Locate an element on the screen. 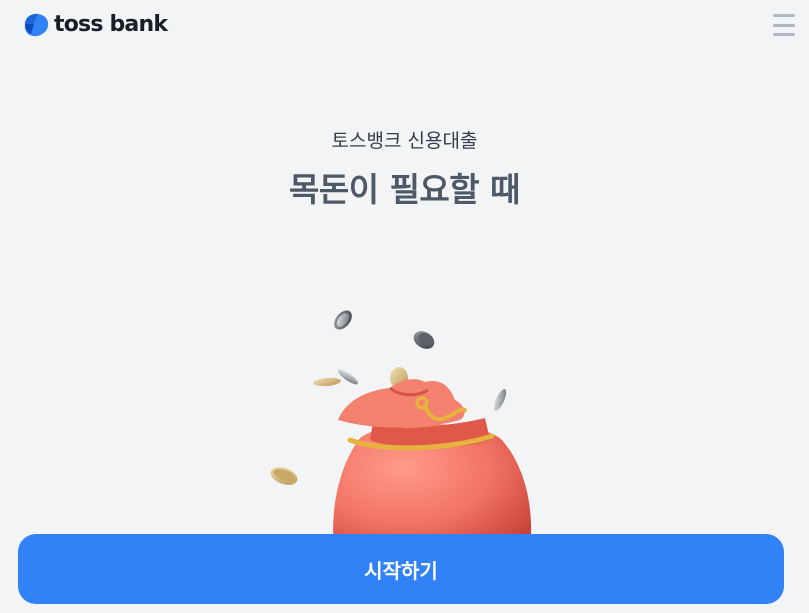  logo-text: toss bank is located at coordinates (111, 24).